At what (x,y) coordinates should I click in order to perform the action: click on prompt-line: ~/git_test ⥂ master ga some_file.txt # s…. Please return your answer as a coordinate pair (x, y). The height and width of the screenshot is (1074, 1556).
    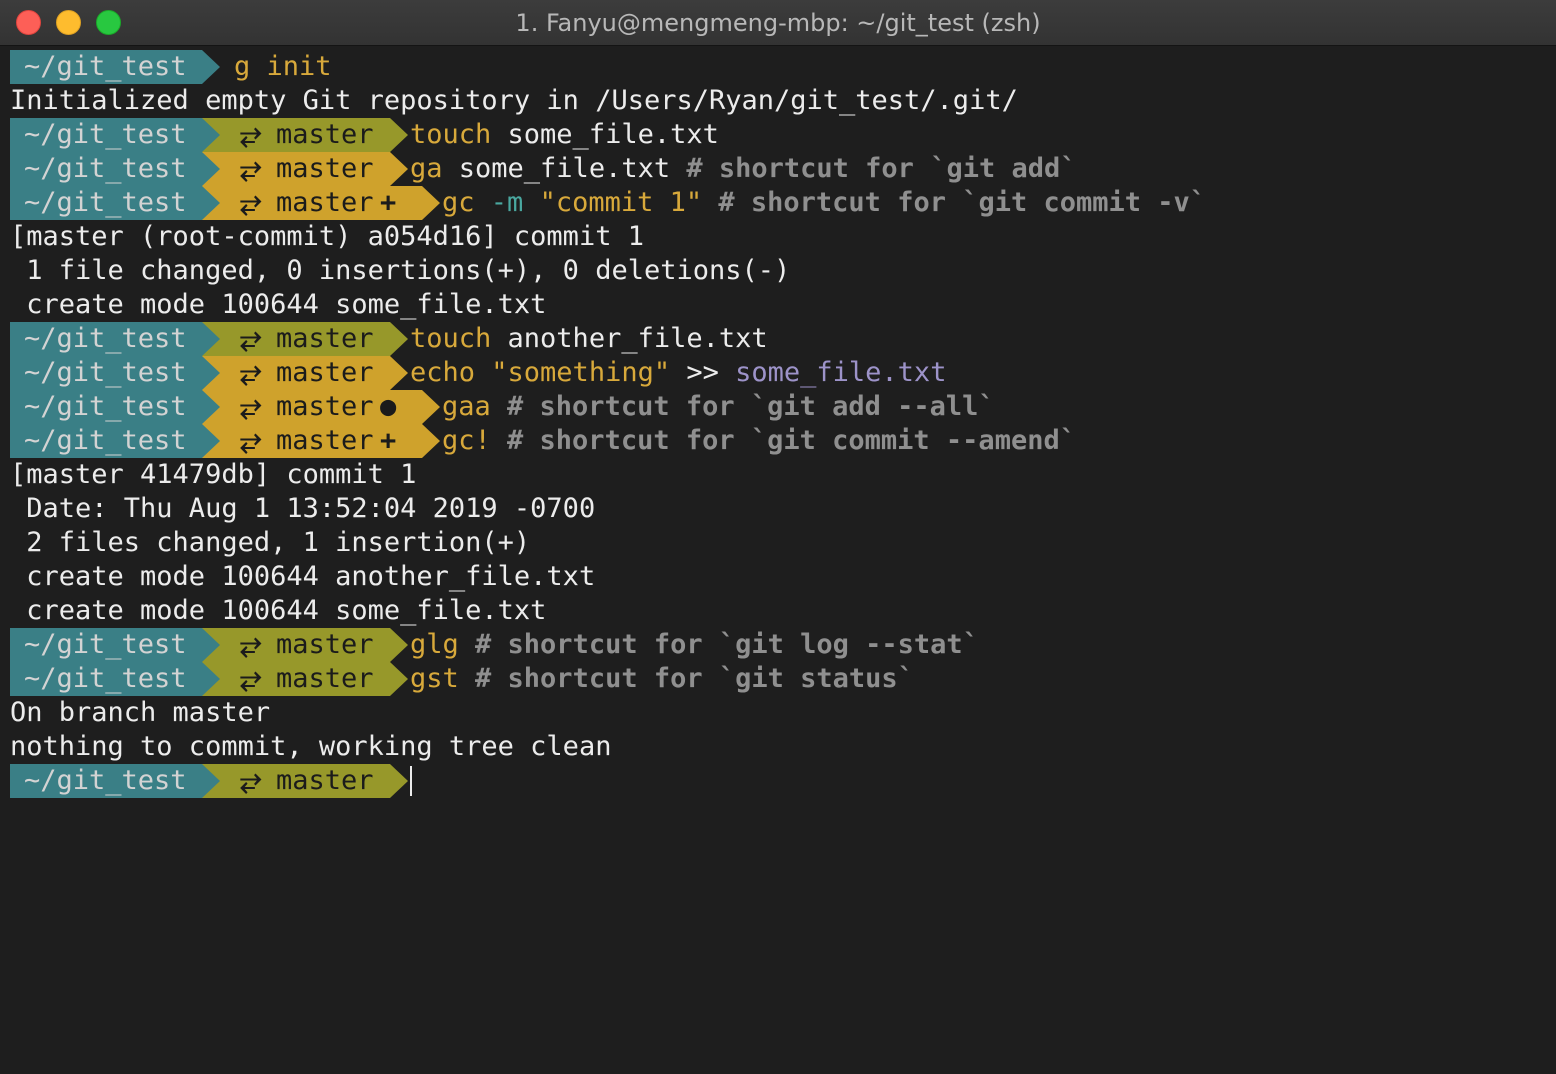
    Looking at the image, I should click on (783, 169).